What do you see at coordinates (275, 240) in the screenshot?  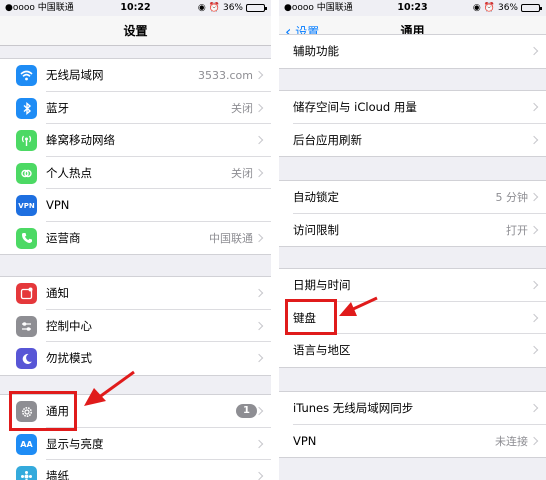 I see `panel-divider` at bounding box center [275, 240].